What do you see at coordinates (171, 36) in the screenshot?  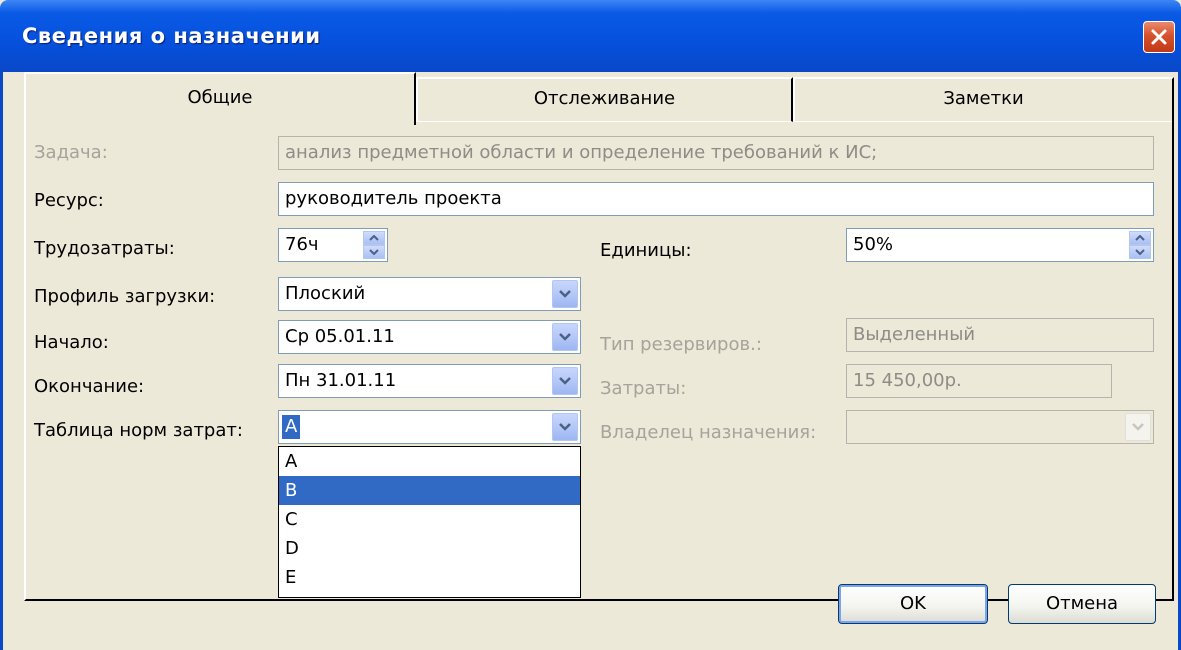 I see `window-title: Сведения о назначении` at bounding box center [171, 36].